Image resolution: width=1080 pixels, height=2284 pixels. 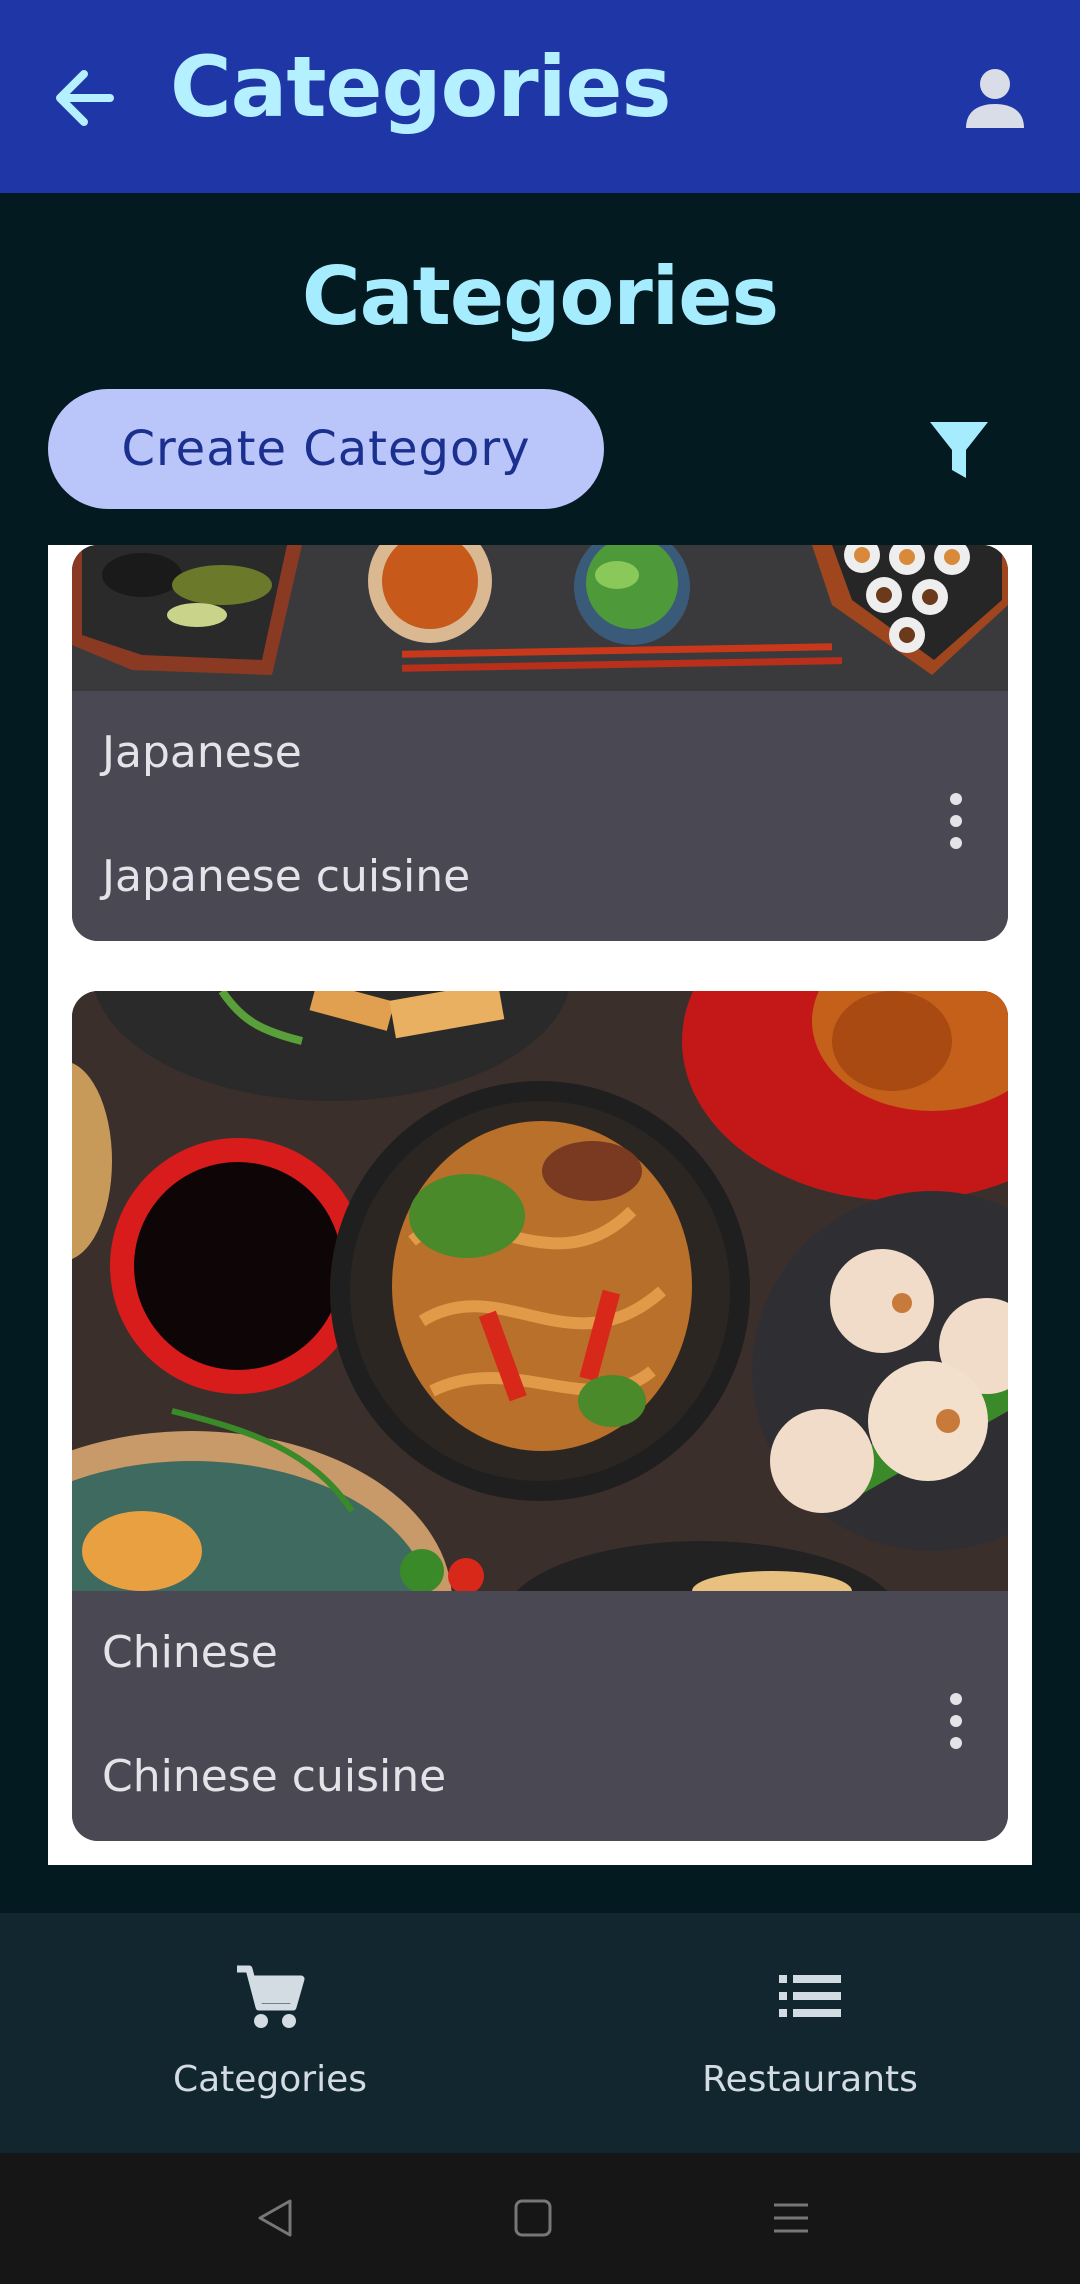 I want to click on japanese-food-photo, so click(x=540, y=618).